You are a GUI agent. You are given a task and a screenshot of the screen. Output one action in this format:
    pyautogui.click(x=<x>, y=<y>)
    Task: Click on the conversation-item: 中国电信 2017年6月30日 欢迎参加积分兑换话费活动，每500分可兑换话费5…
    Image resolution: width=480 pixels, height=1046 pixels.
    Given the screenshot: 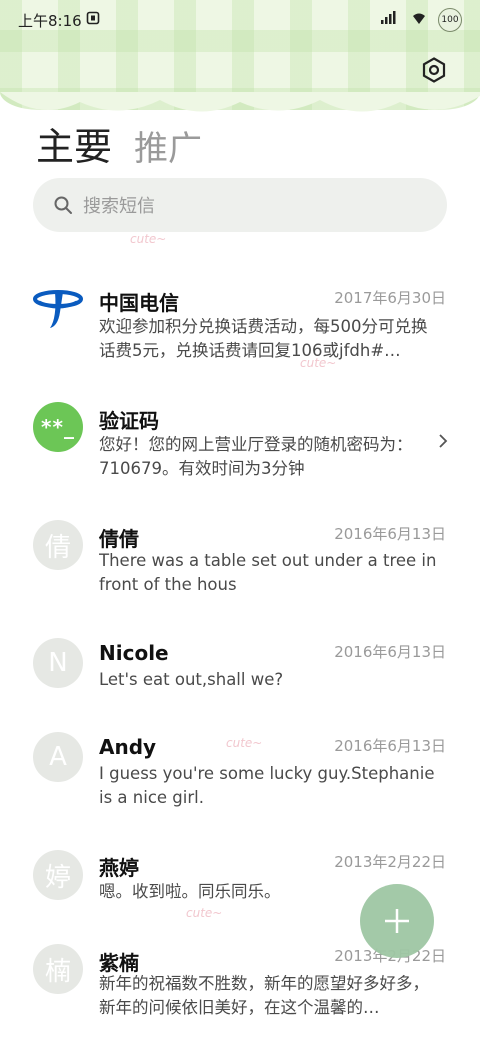 What is the action you would take?
    pyautogui.click(x=240, y=323)
    